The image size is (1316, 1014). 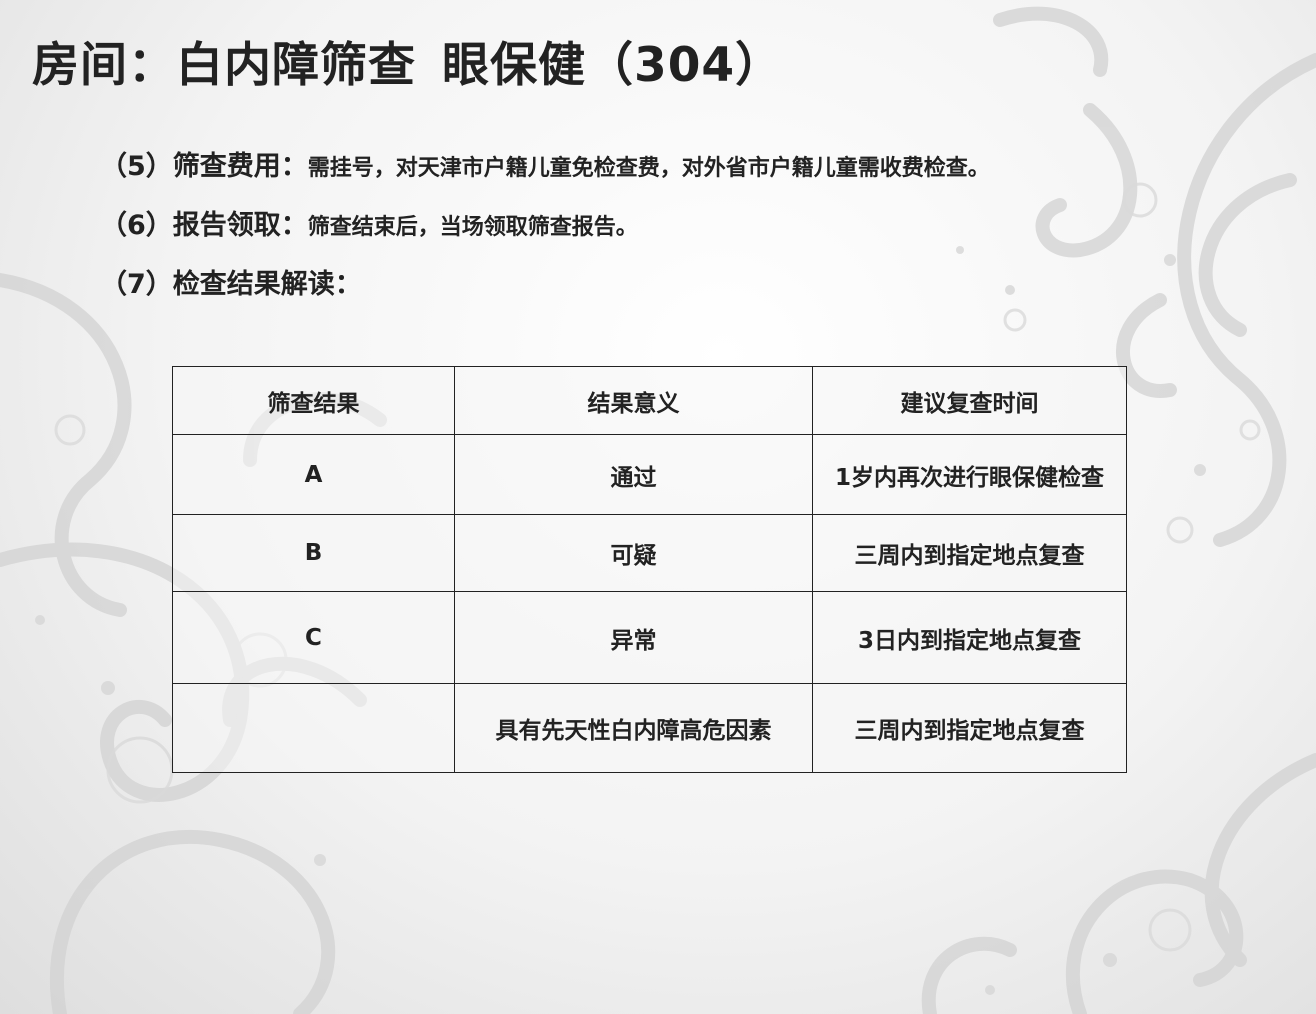 What do you see at coordinates (633, 400) in the screenshot?
I see `header-meaning: 结果意义` at bounding box center [633, 400].